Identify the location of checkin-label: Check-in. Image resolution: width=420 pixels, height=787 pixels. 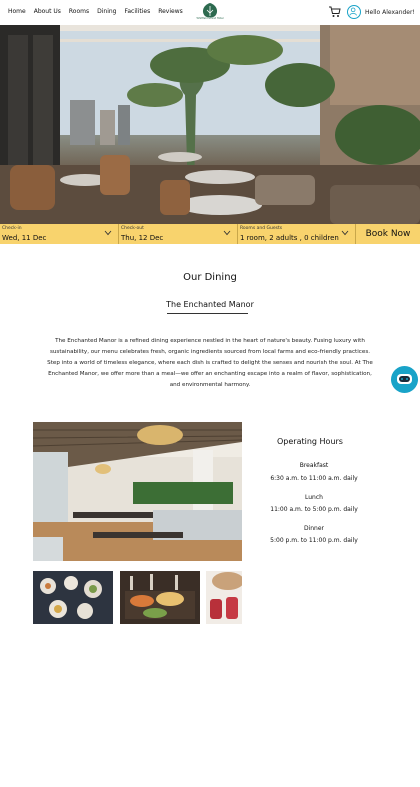
(12, 228).